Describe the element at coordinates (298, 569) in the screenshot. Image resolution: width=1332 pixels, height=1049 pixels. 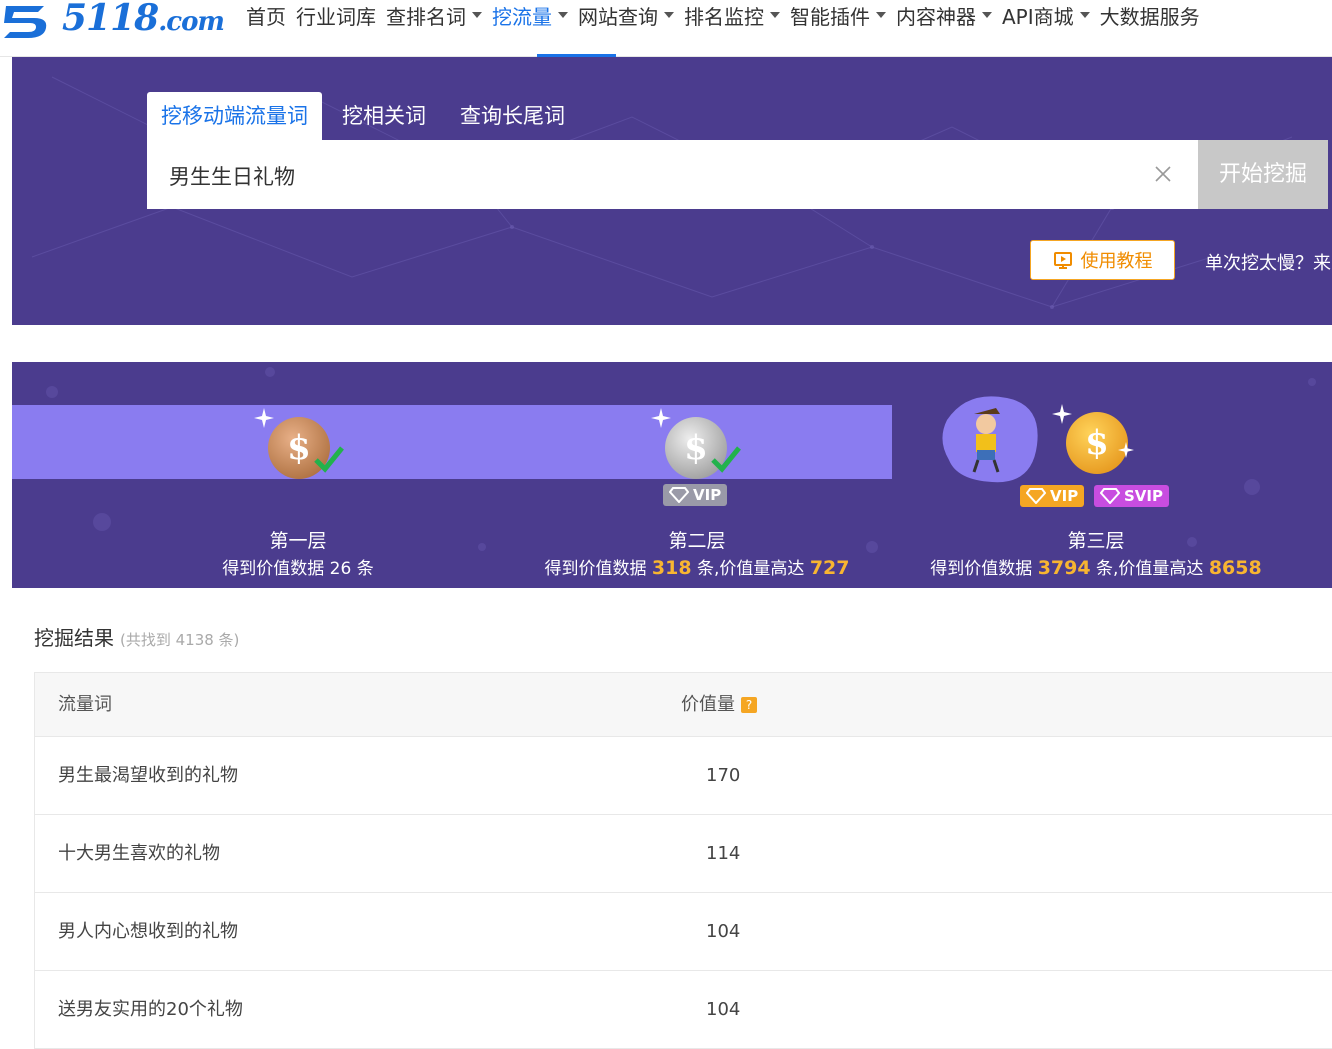
I see `level-desc: 得到价值数据 26 条` at that location.